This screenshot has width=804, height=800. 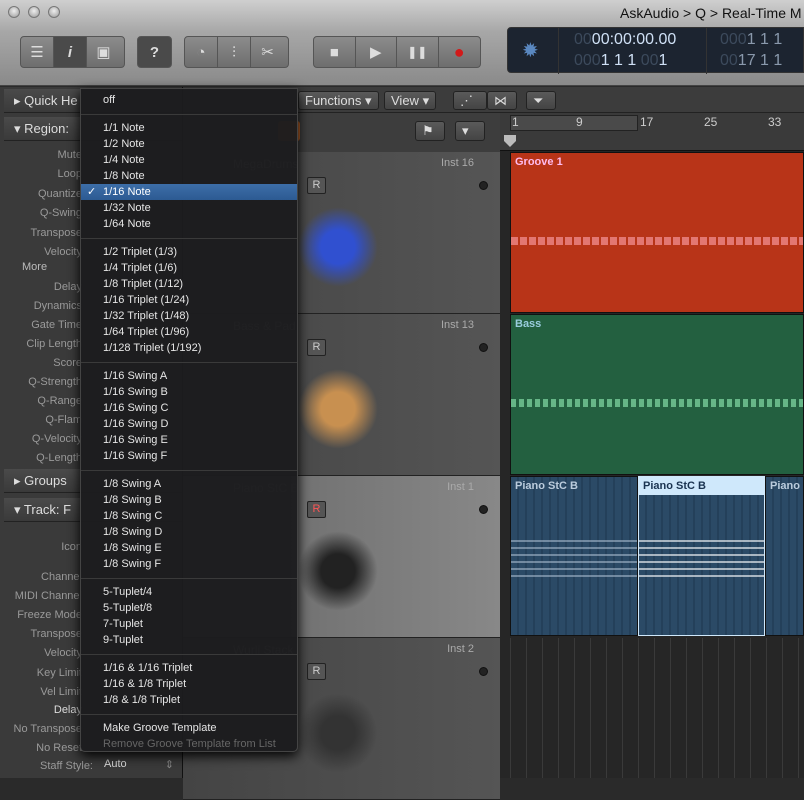 I want to click on menu-item-label: 1/16 Swing E, so click(x=135, y=440).